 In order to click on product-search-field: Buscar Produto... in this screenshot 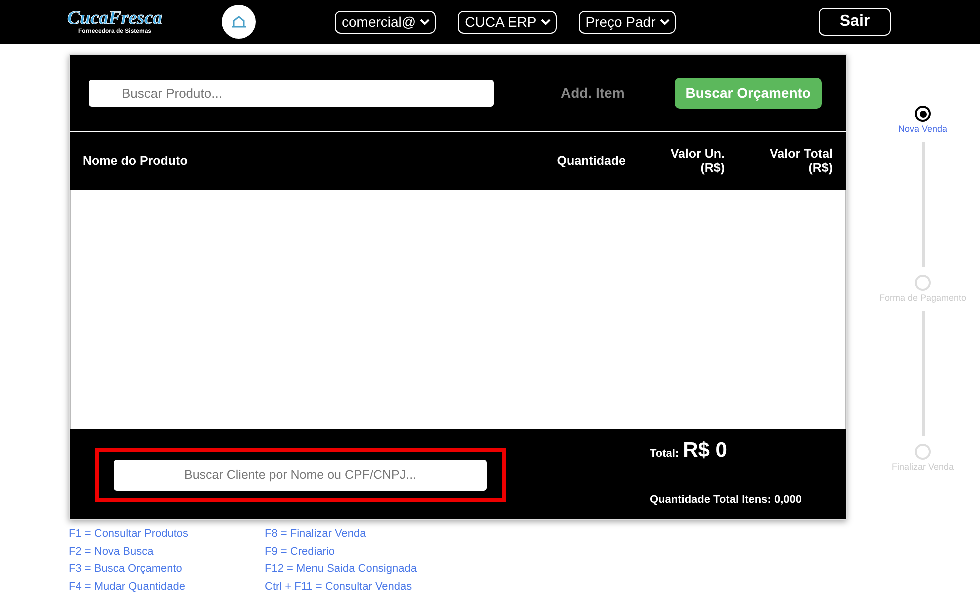, I will do `click(291, 93)`.